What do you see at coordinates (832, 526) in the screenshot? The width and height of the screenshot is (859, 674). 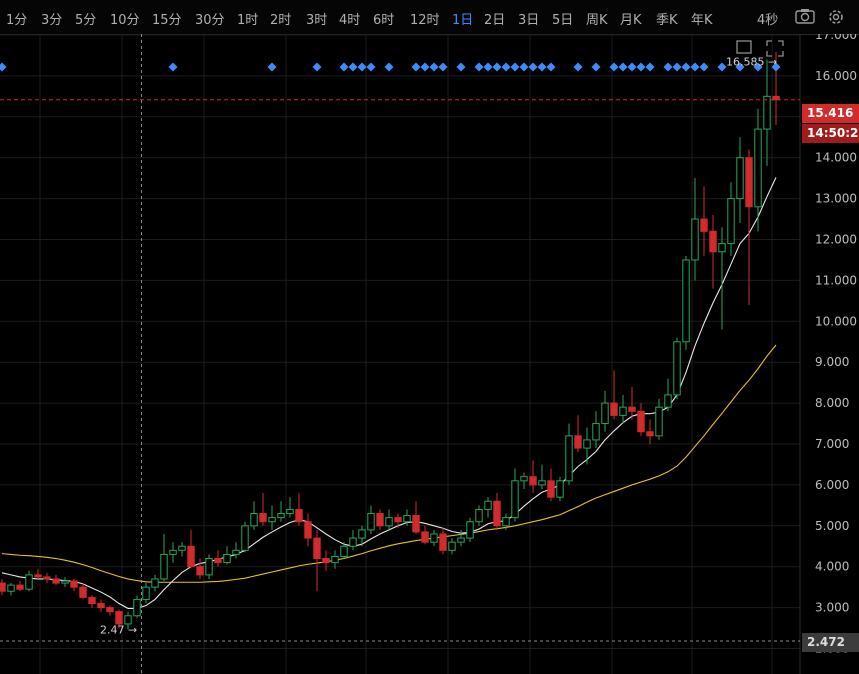 I see `y-tick-label: 5.000` at bounding box center [832, 526].